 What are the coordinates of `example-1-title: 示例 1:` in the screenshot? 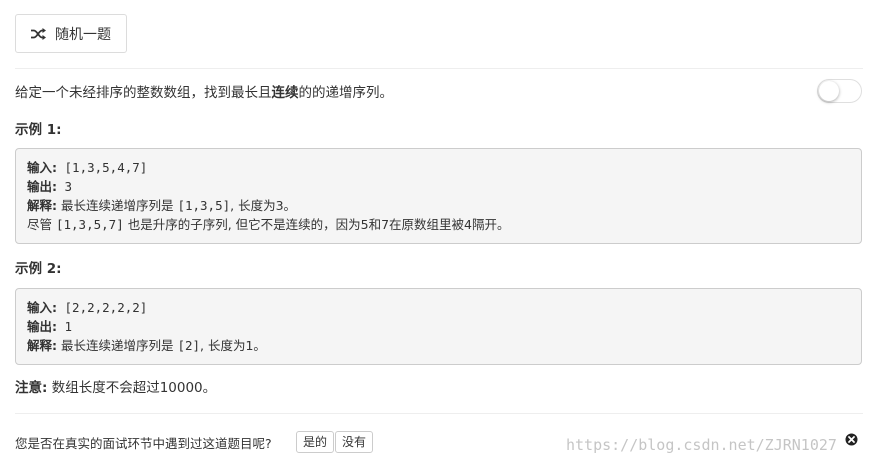 It's located at (38, 130).